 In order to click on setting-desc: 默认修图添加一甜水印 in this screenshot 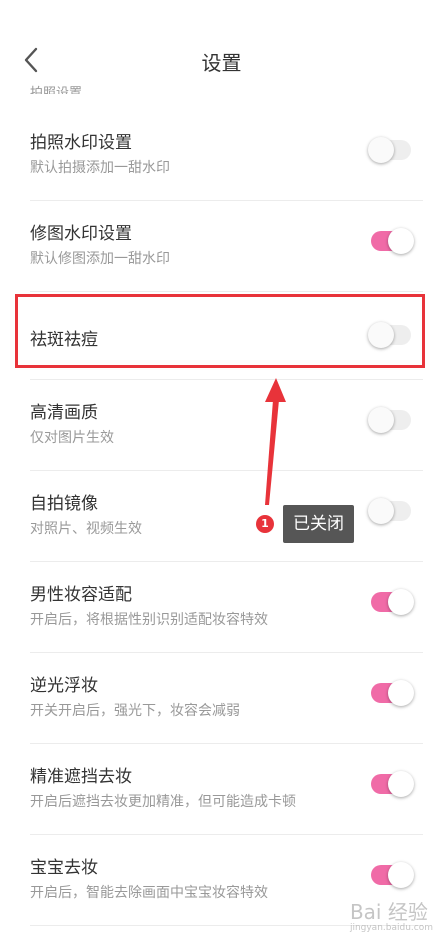, I will do `click(100, 259)`.